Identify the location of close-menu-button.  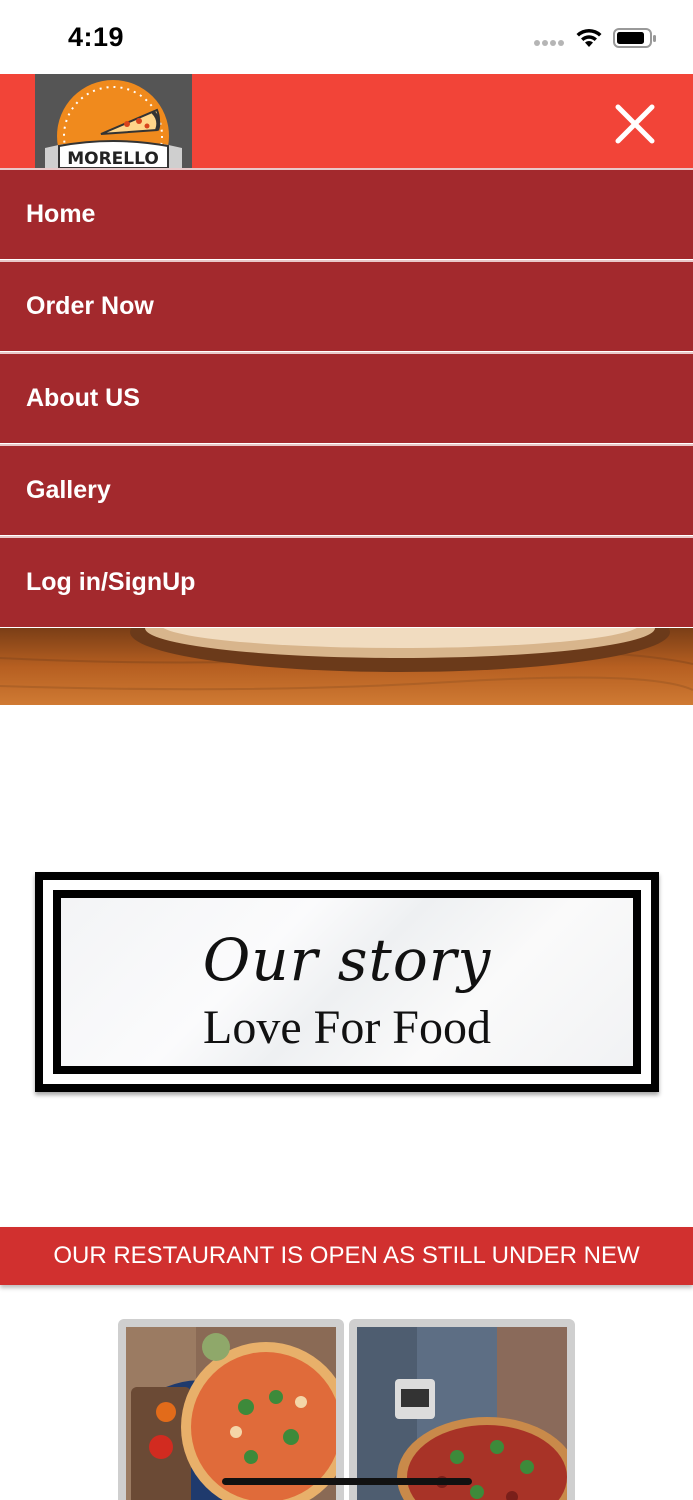
(635, 124).